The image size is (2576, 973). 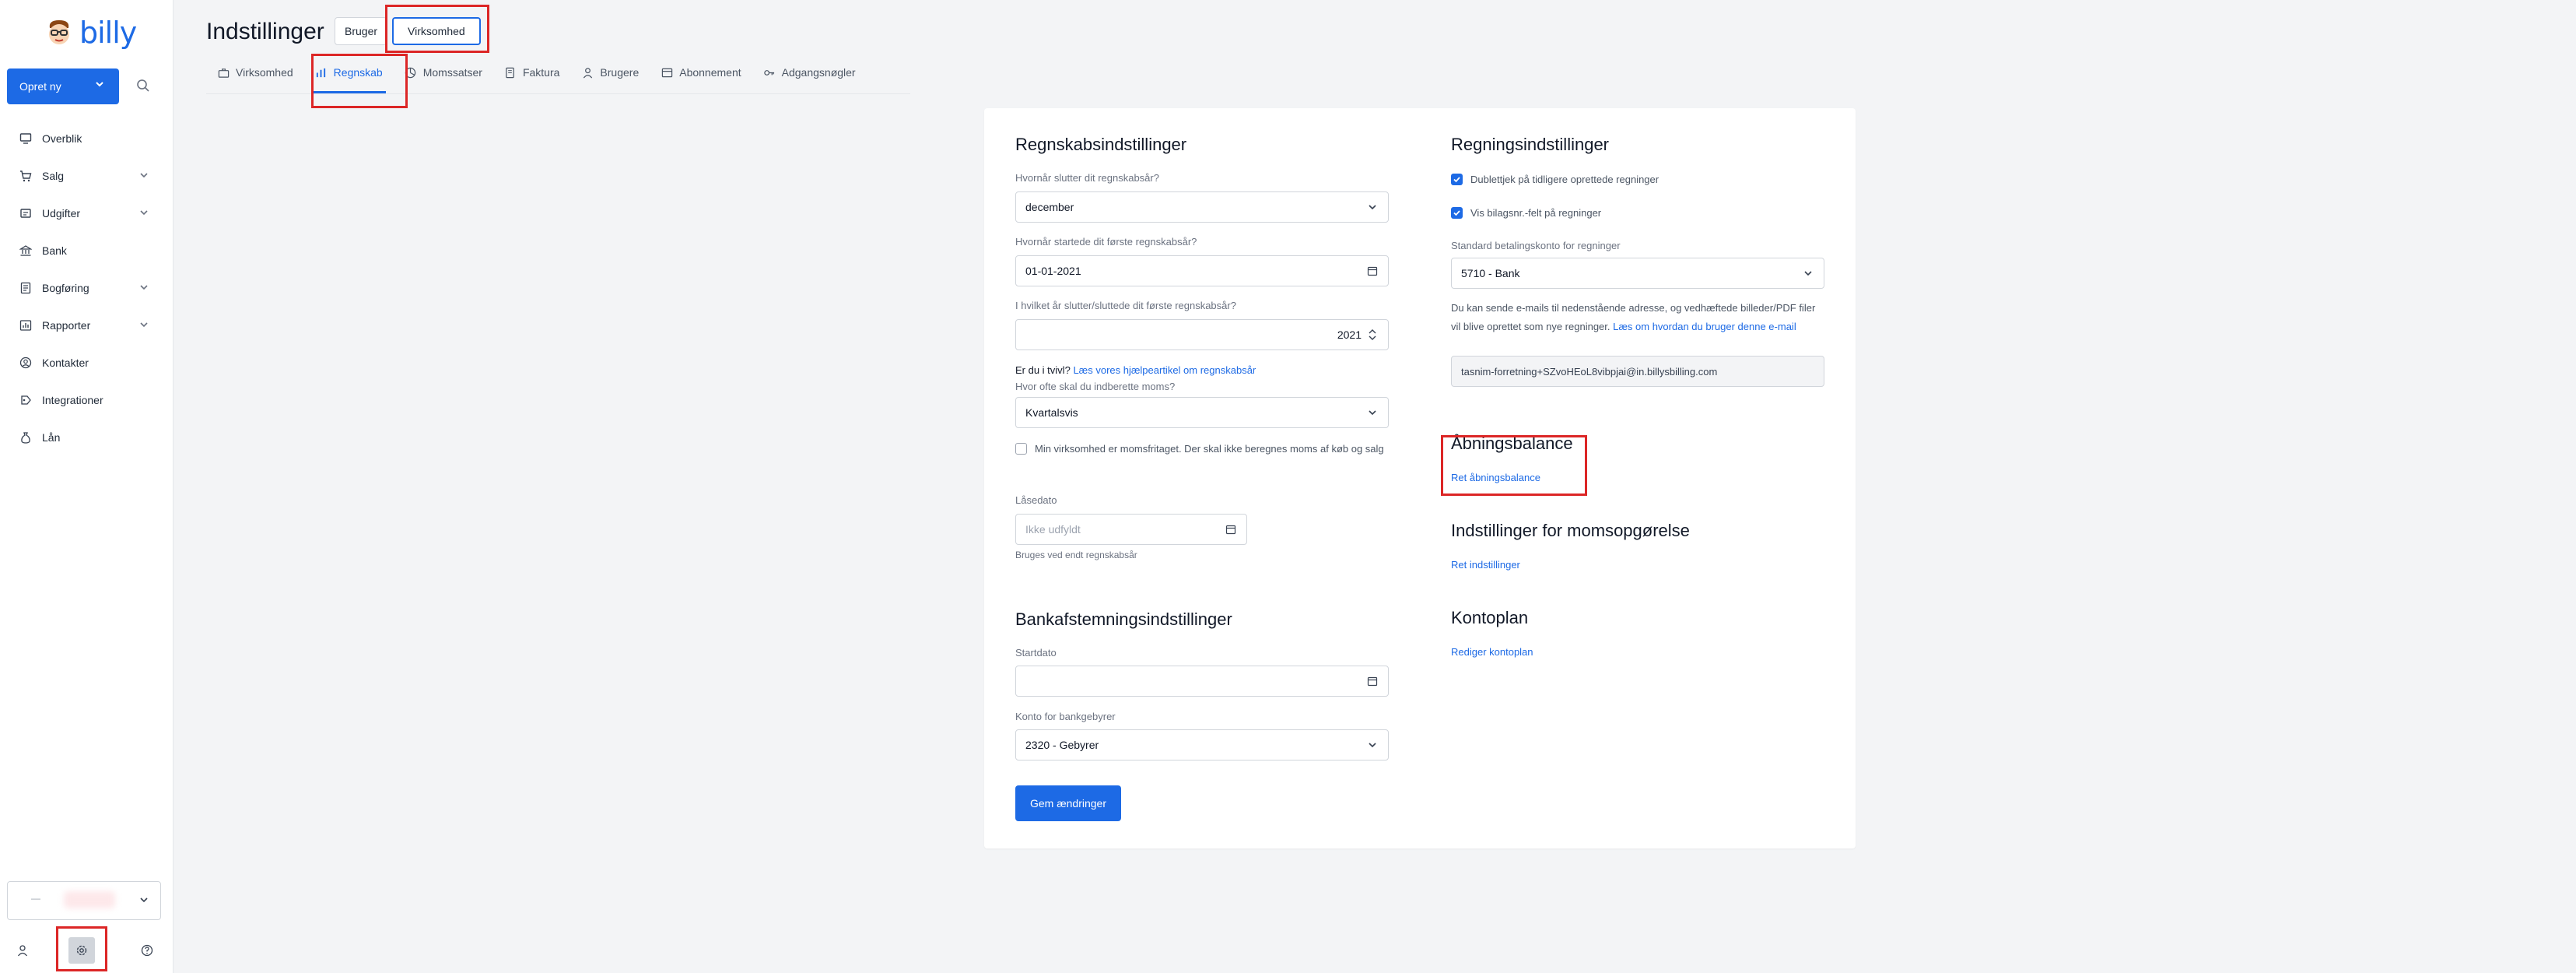 I want to click on billy-logo: billy, so click(x=90, y=33).